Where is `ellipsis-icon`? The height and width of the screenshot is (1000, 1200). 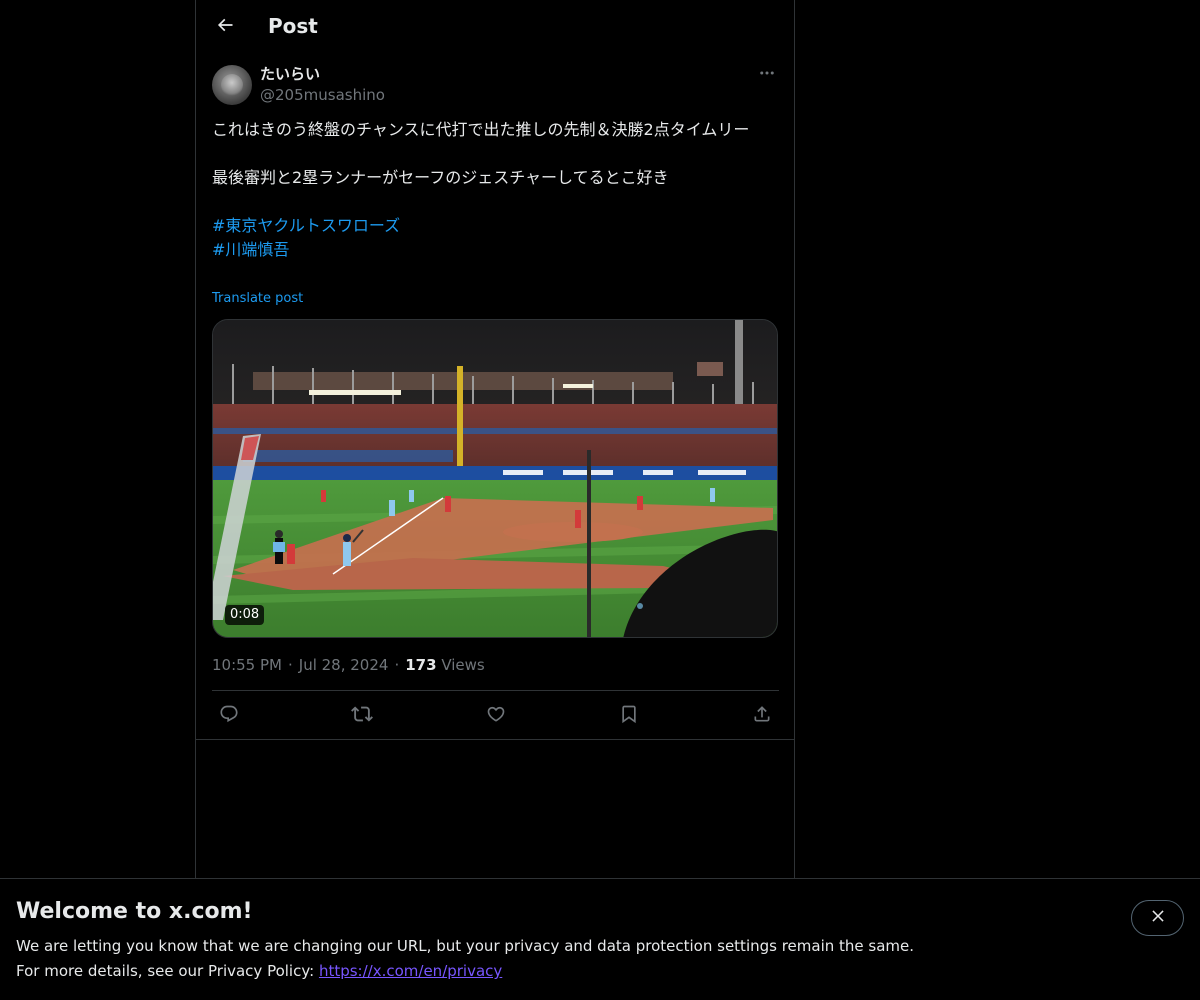
ellipsis-icon is located at coordinates (767, 75).